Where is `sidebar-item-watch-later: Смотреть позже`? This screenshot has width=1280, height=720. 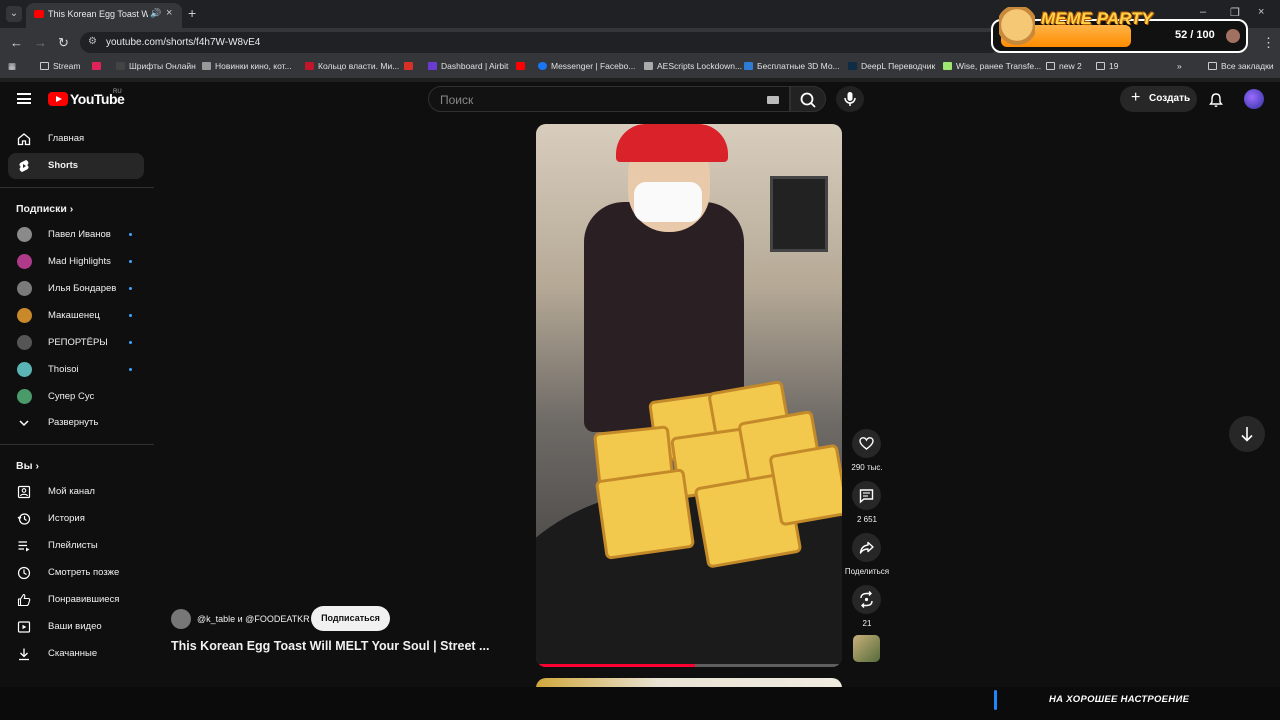 sidebar-item-watch-later: Смотреть позже is located at coordinates (76, 573).